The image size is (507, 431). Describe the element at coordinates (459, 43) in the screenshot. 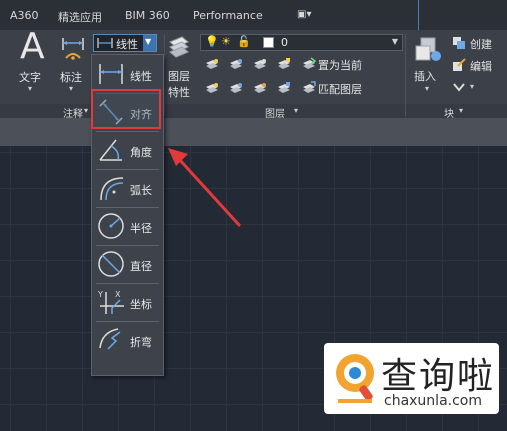

I see `create-block-icon` at that location.